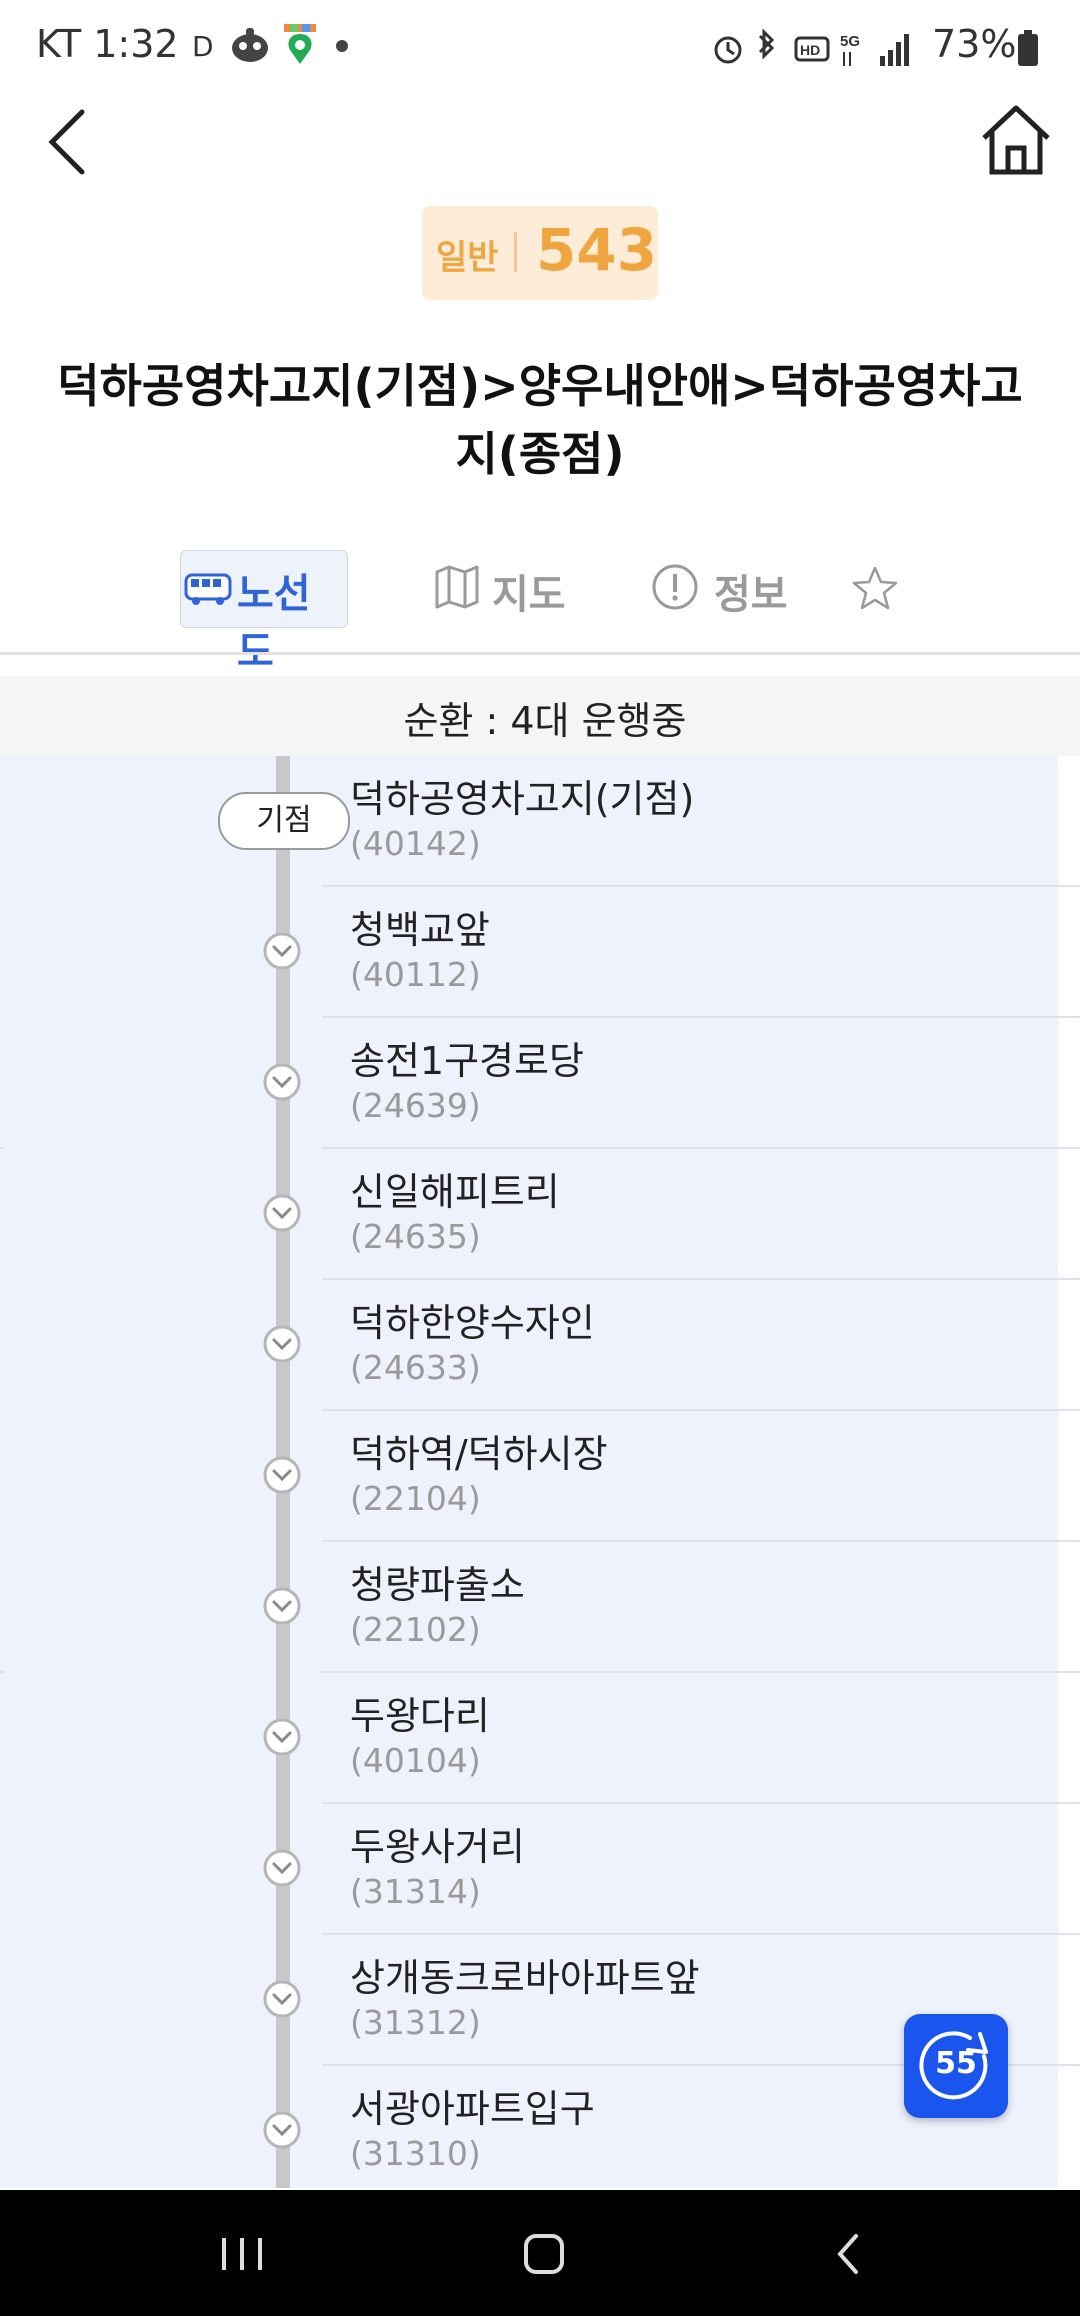 The width and height of the screenshot is (1080, 2316). Describe the element at coordinates (479, 1454) in the screenshot. I see `stop-name: 덕하역/덕하시장` at that location.